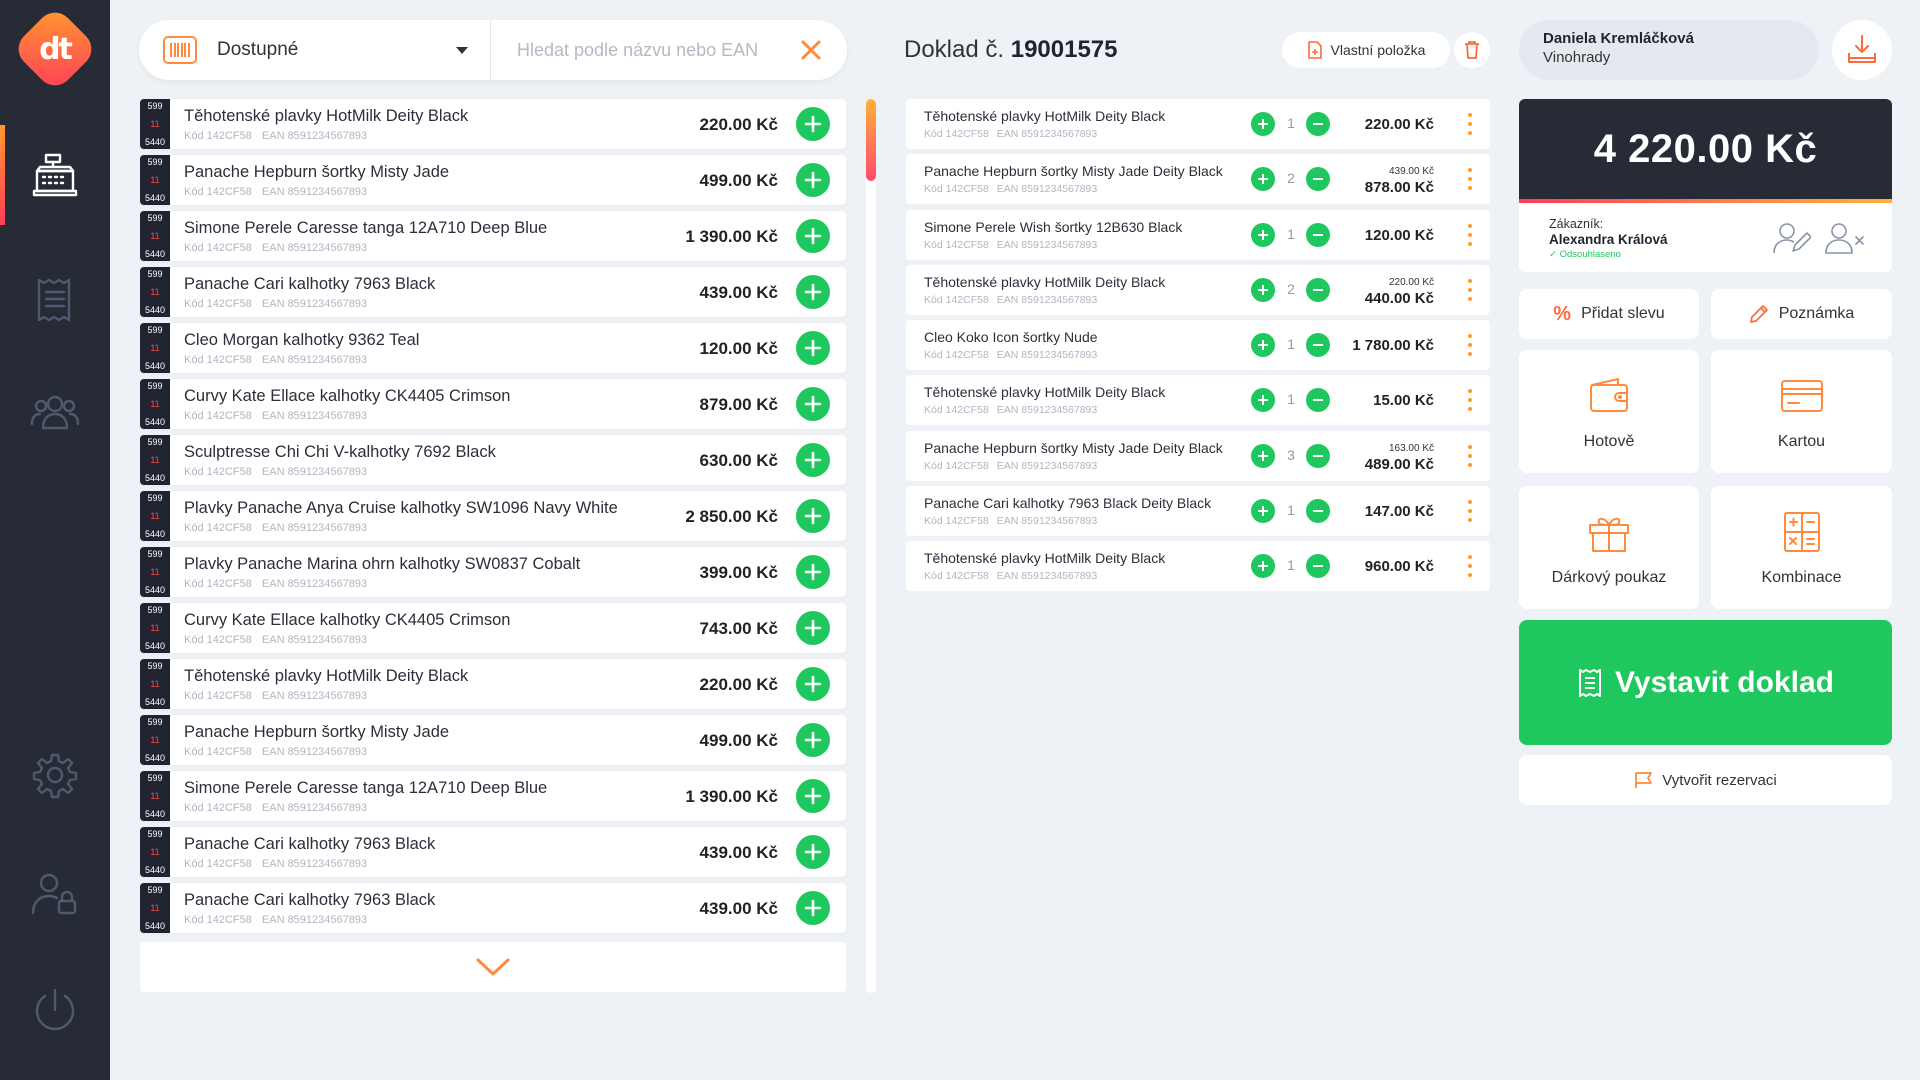  Describe the element at coordinates (55, 175) in the screenshot. I see `nav-pos-register` at that location.